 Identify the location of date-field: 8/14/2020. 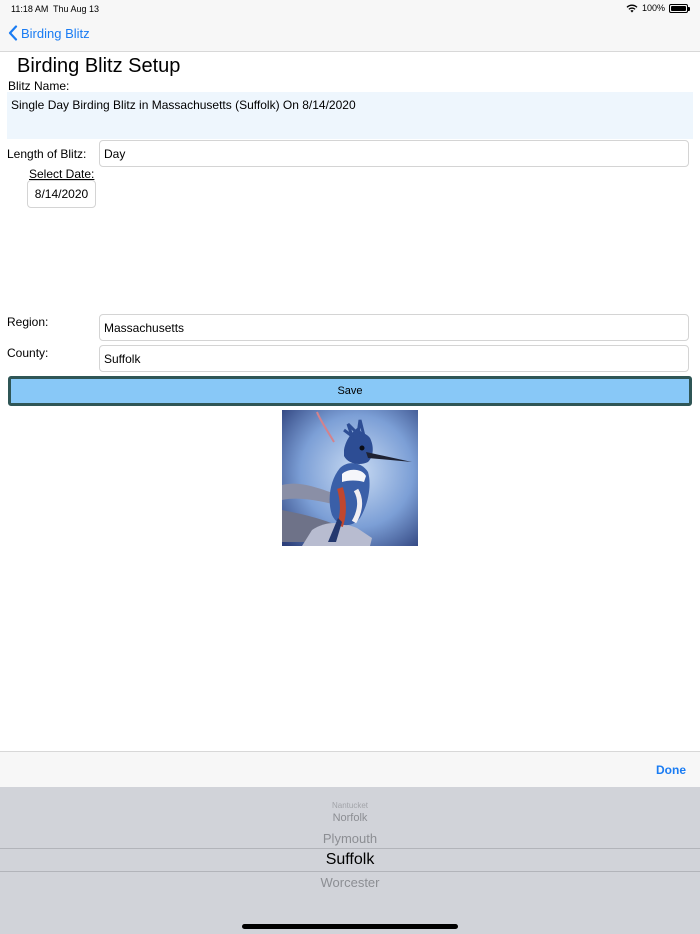
(61, 194).